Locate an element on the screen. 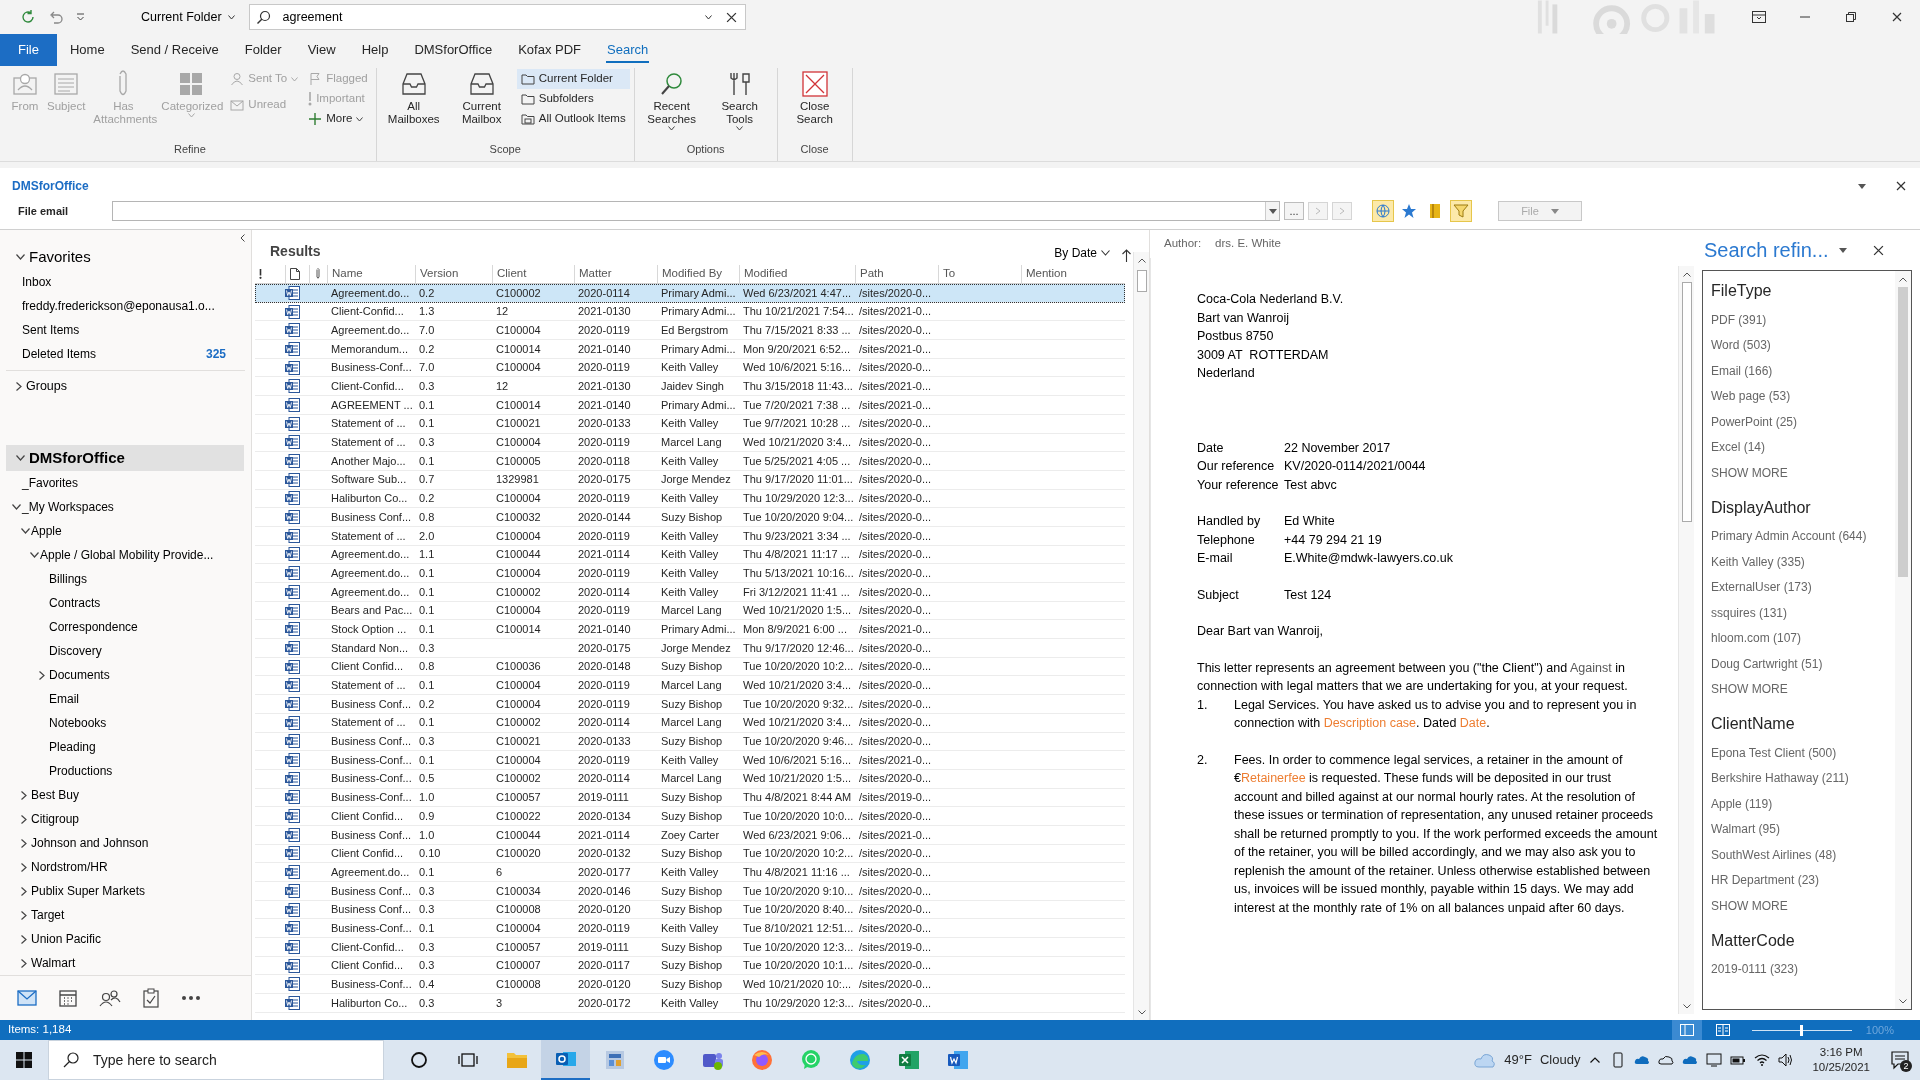  tree-item: Publix Super Markets is located at coordinates (120, 891).